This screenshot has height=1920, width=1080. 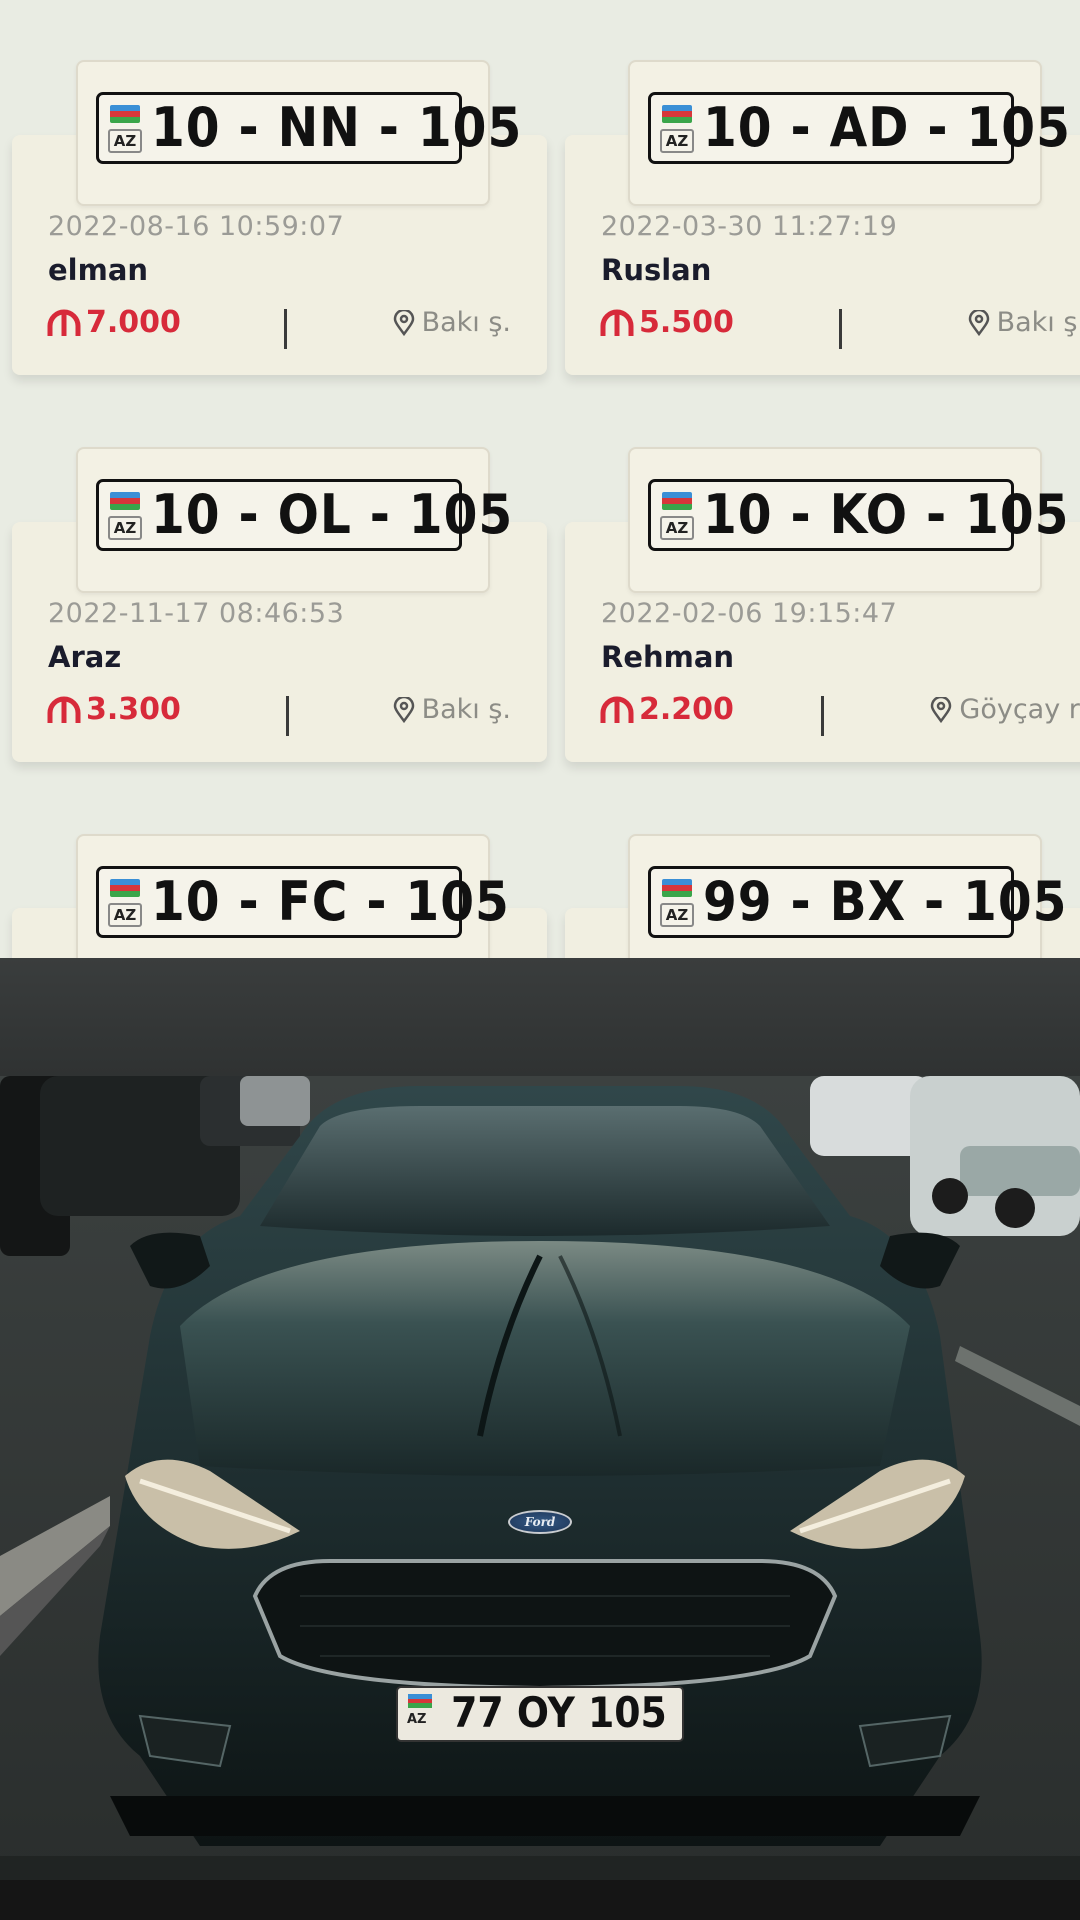 I want to click on plate-image: AZ 10 - OL - 105, so click(x=295, y=520).